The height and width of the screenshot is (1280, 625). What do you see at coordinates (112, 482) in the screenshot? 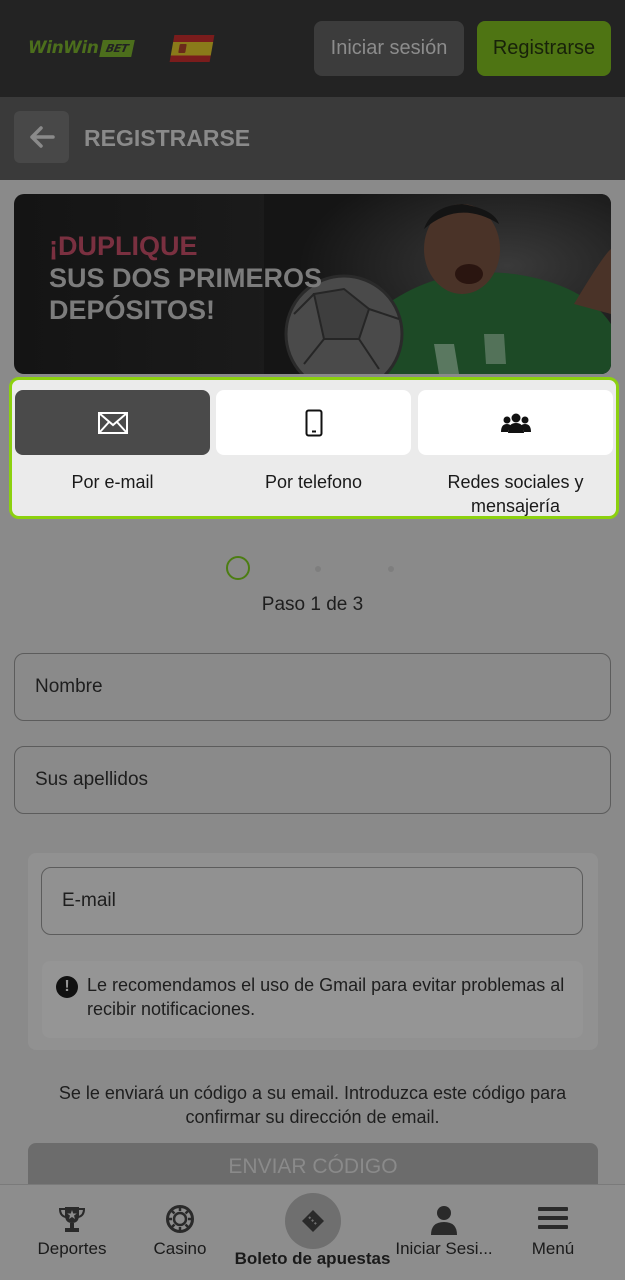
I see `method-email-label: Por e-mail` at bounding box center [112, 482].